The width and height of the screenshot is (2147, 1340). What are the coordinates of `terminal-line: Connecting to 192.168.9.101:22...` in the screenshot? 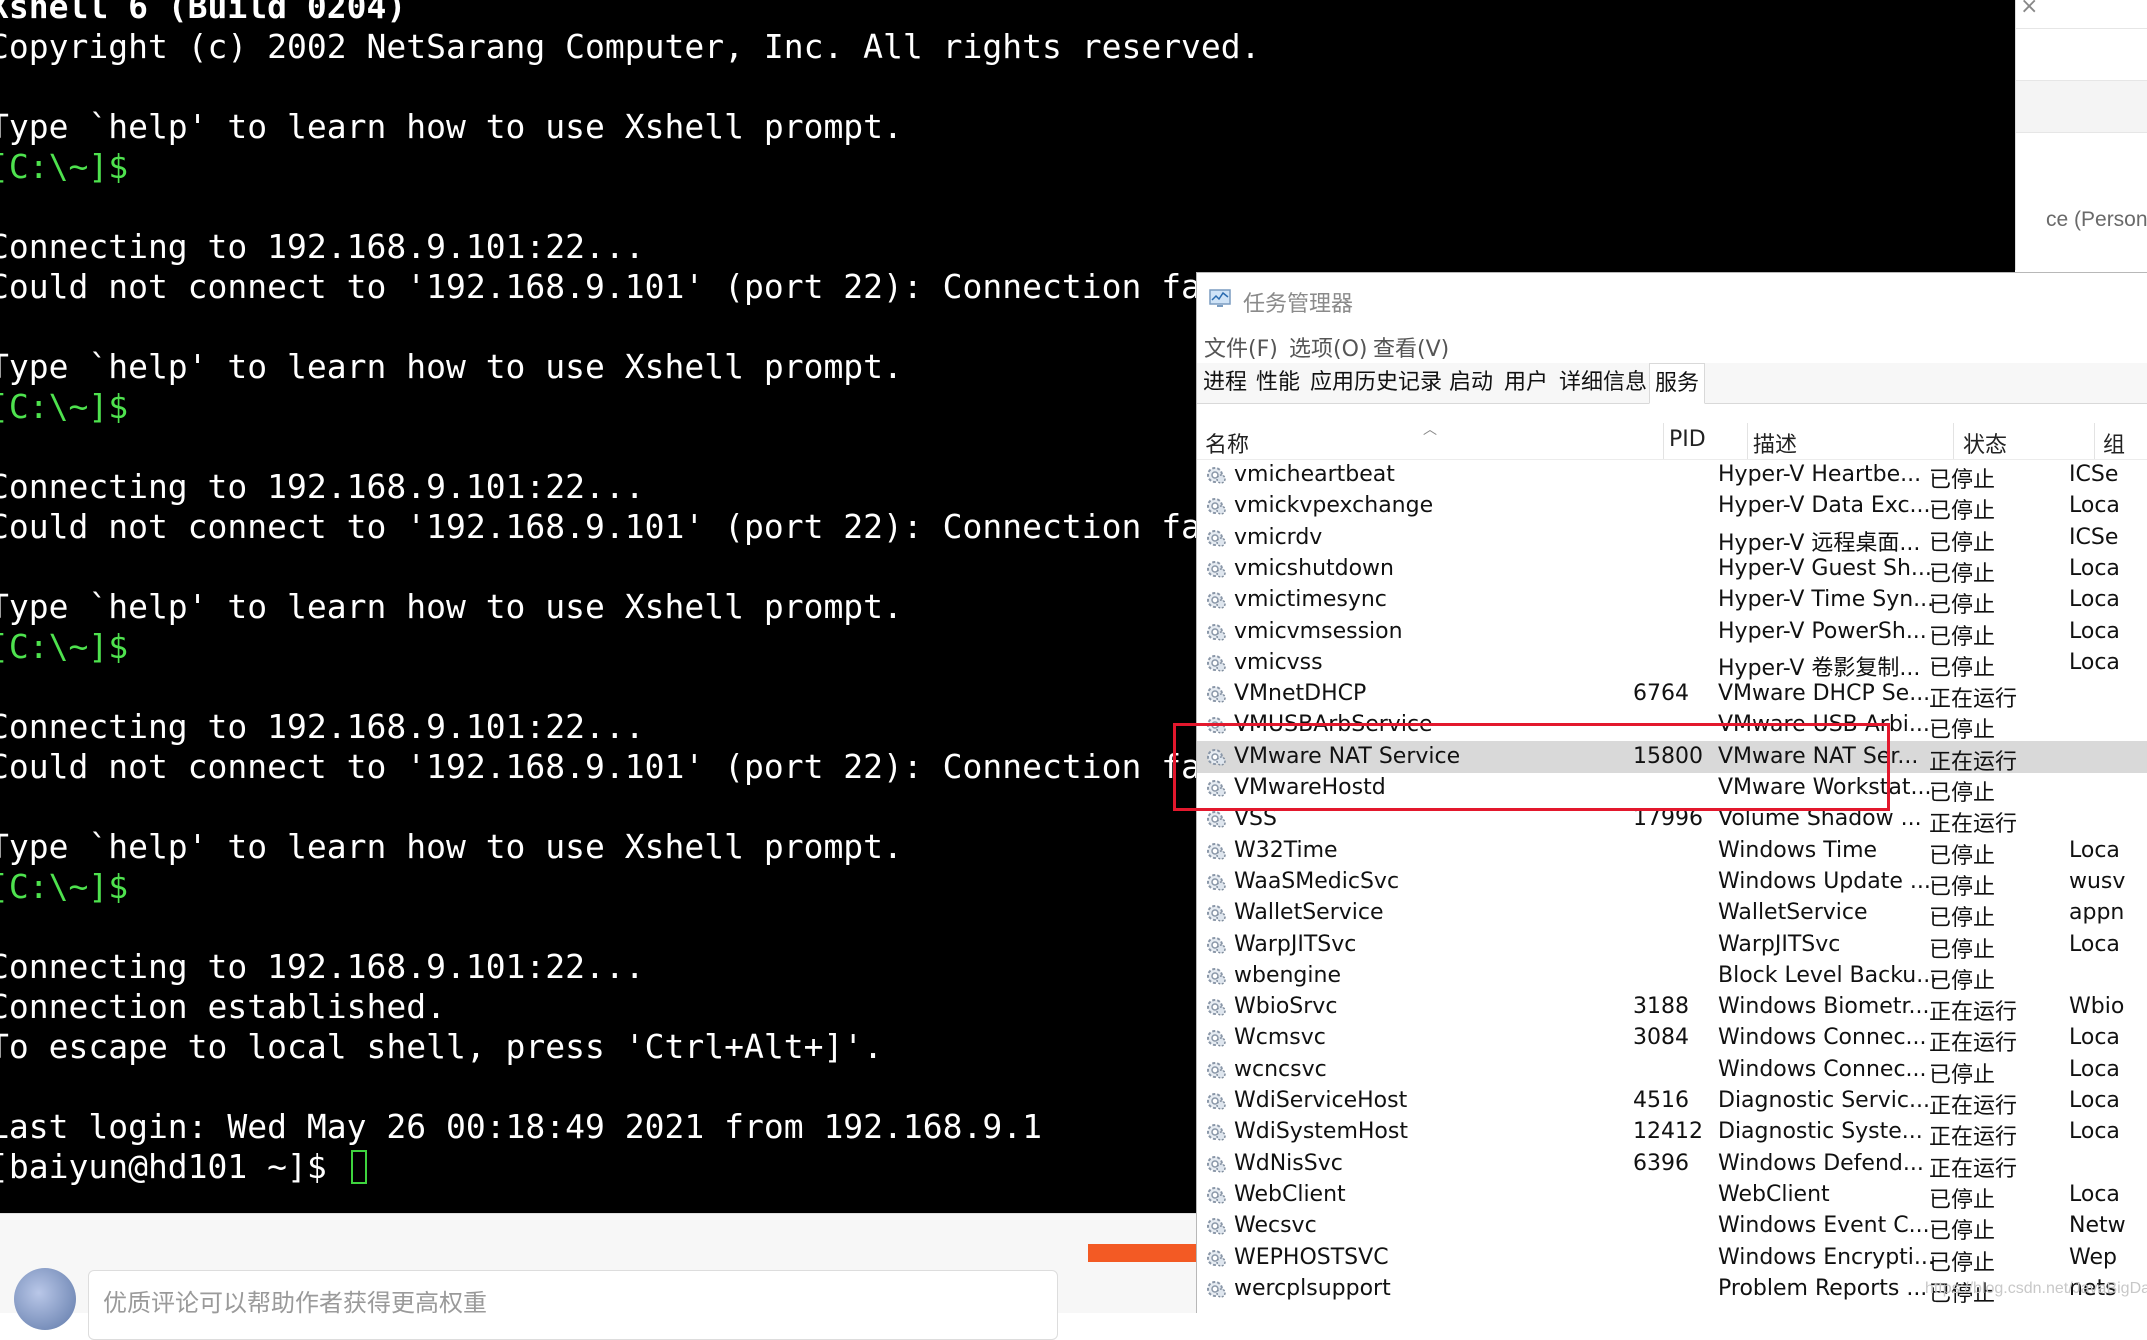 It's located at (322, 966).